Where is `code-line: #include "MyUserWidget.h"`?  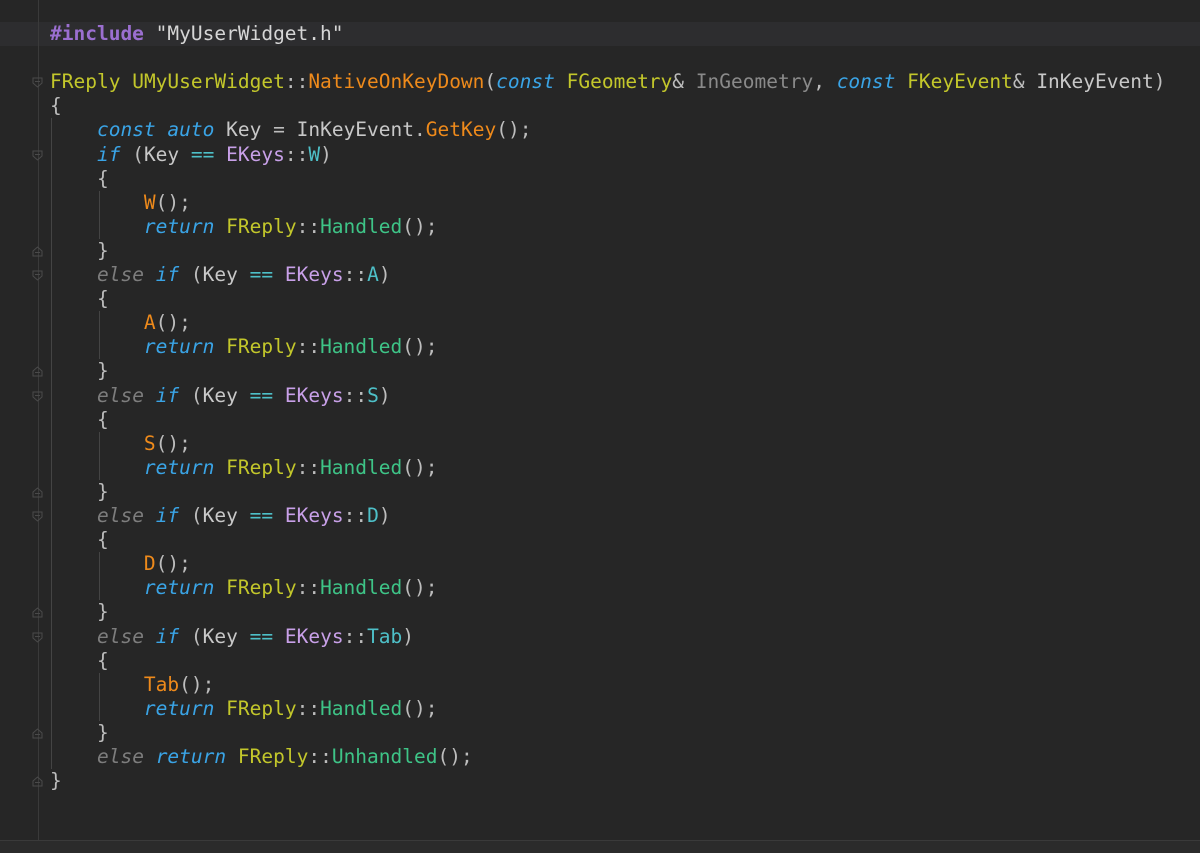
code-line: #include "MyUserWidget.h" is located at coordinates (197, 34).